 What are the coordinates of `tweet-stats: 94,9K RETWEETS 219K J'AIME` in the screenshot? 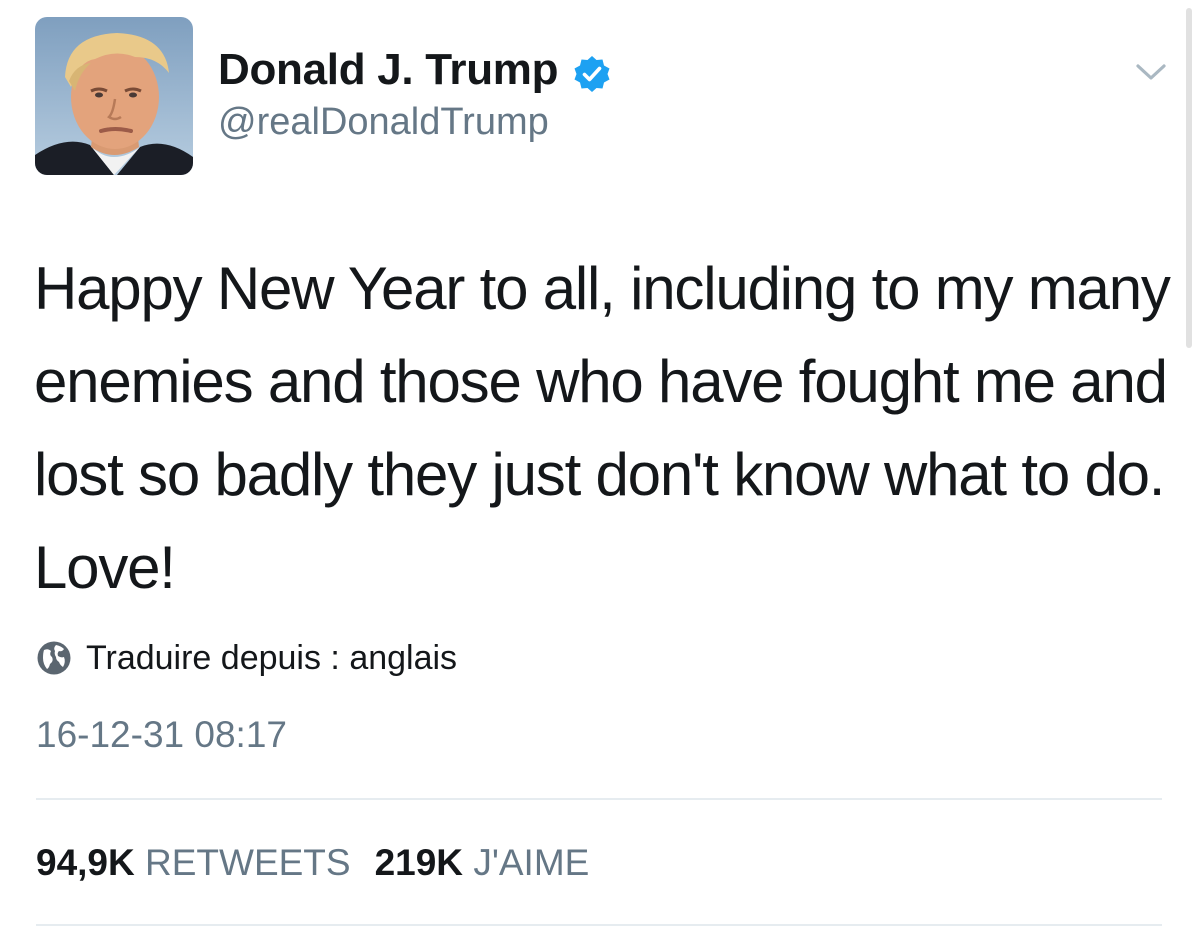 It's located at (312, 863).